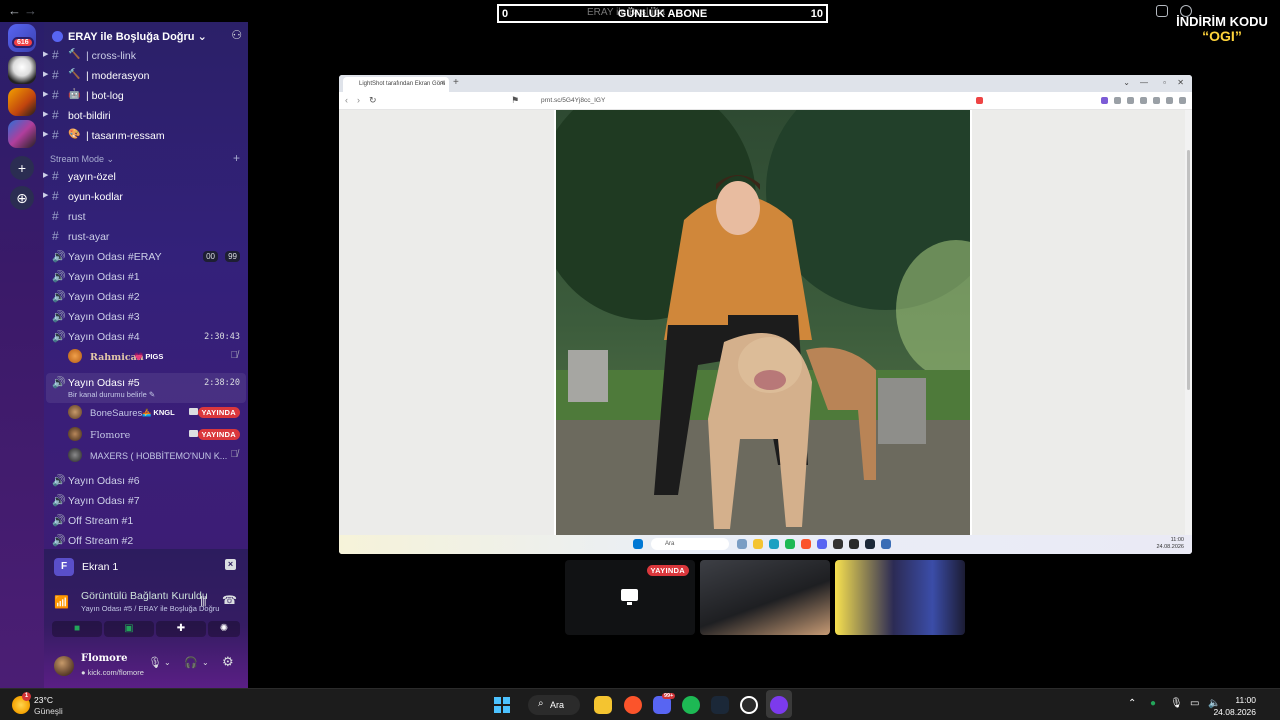  What do you see at coordinates (145, 55) in the screenshot?
I see `channel-cross-link: ▶ # 🔨 | cross-link` at bounding box center [145, 55].